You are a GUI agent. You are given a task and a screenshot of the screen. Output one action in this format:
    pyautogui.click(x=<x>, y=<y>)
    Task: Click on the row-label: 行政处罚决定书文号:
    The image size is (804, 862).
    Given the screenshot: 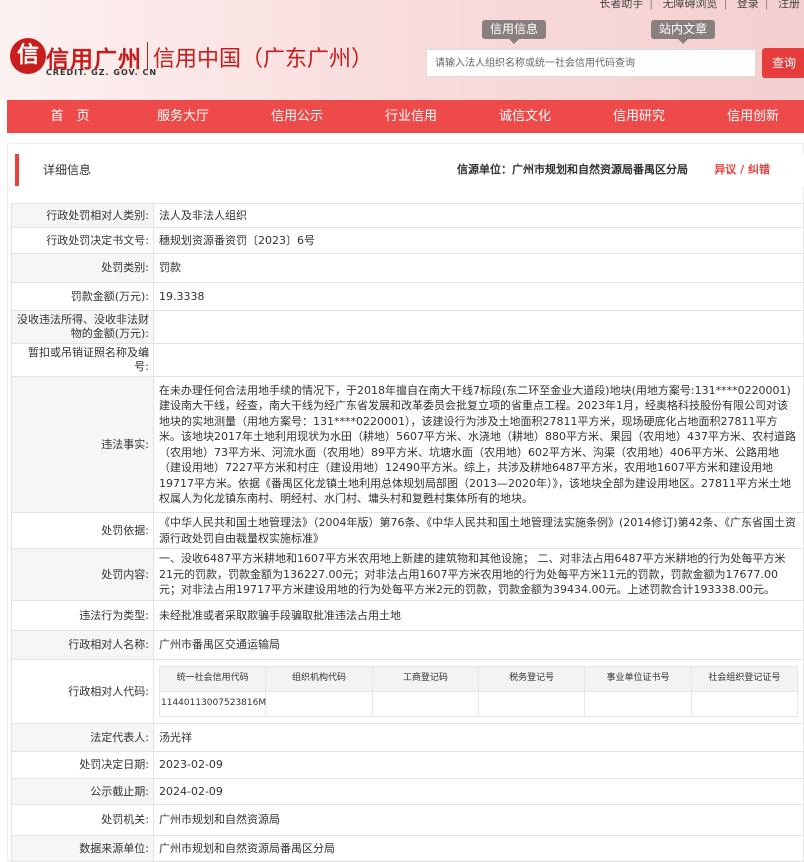 What is the action you would take?
    pyautogui.click(x=82, y=240)
    